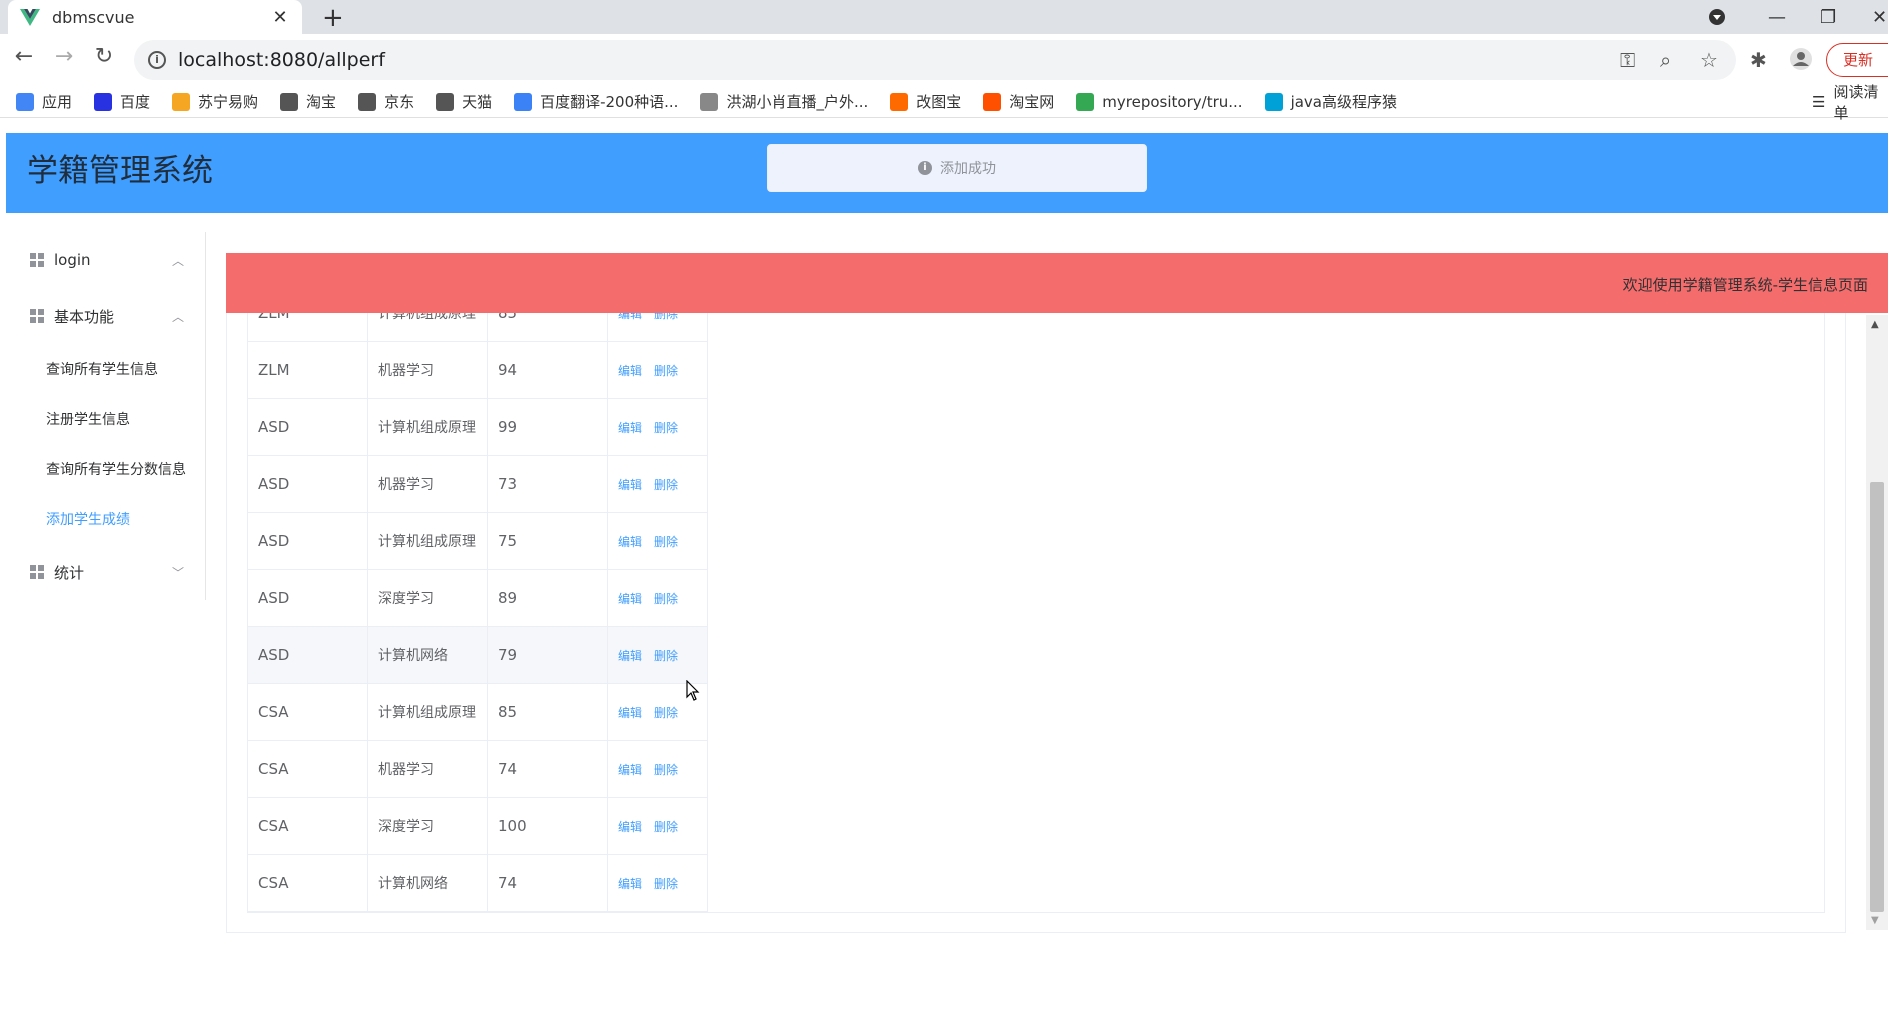 The height and width of the screenshot is (1016, 1888). I want to click on bookmark-item: 京东, so click(386, 101).